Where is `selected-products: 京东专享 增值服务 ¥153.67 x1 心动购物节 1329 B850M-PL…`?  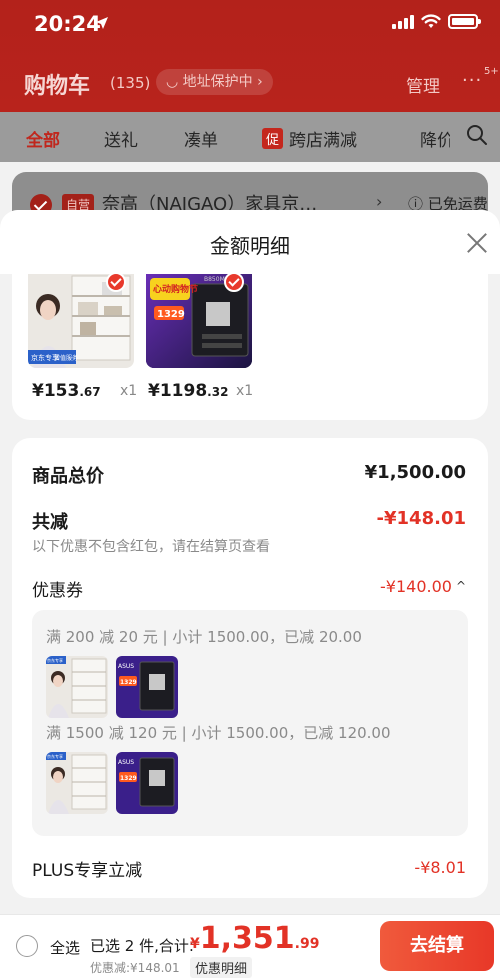 selected-products: 京东专享 增值服务 ¥153.67 x1 心动购物节 1329 B850M-PL… is located at coordinates (250, 347).